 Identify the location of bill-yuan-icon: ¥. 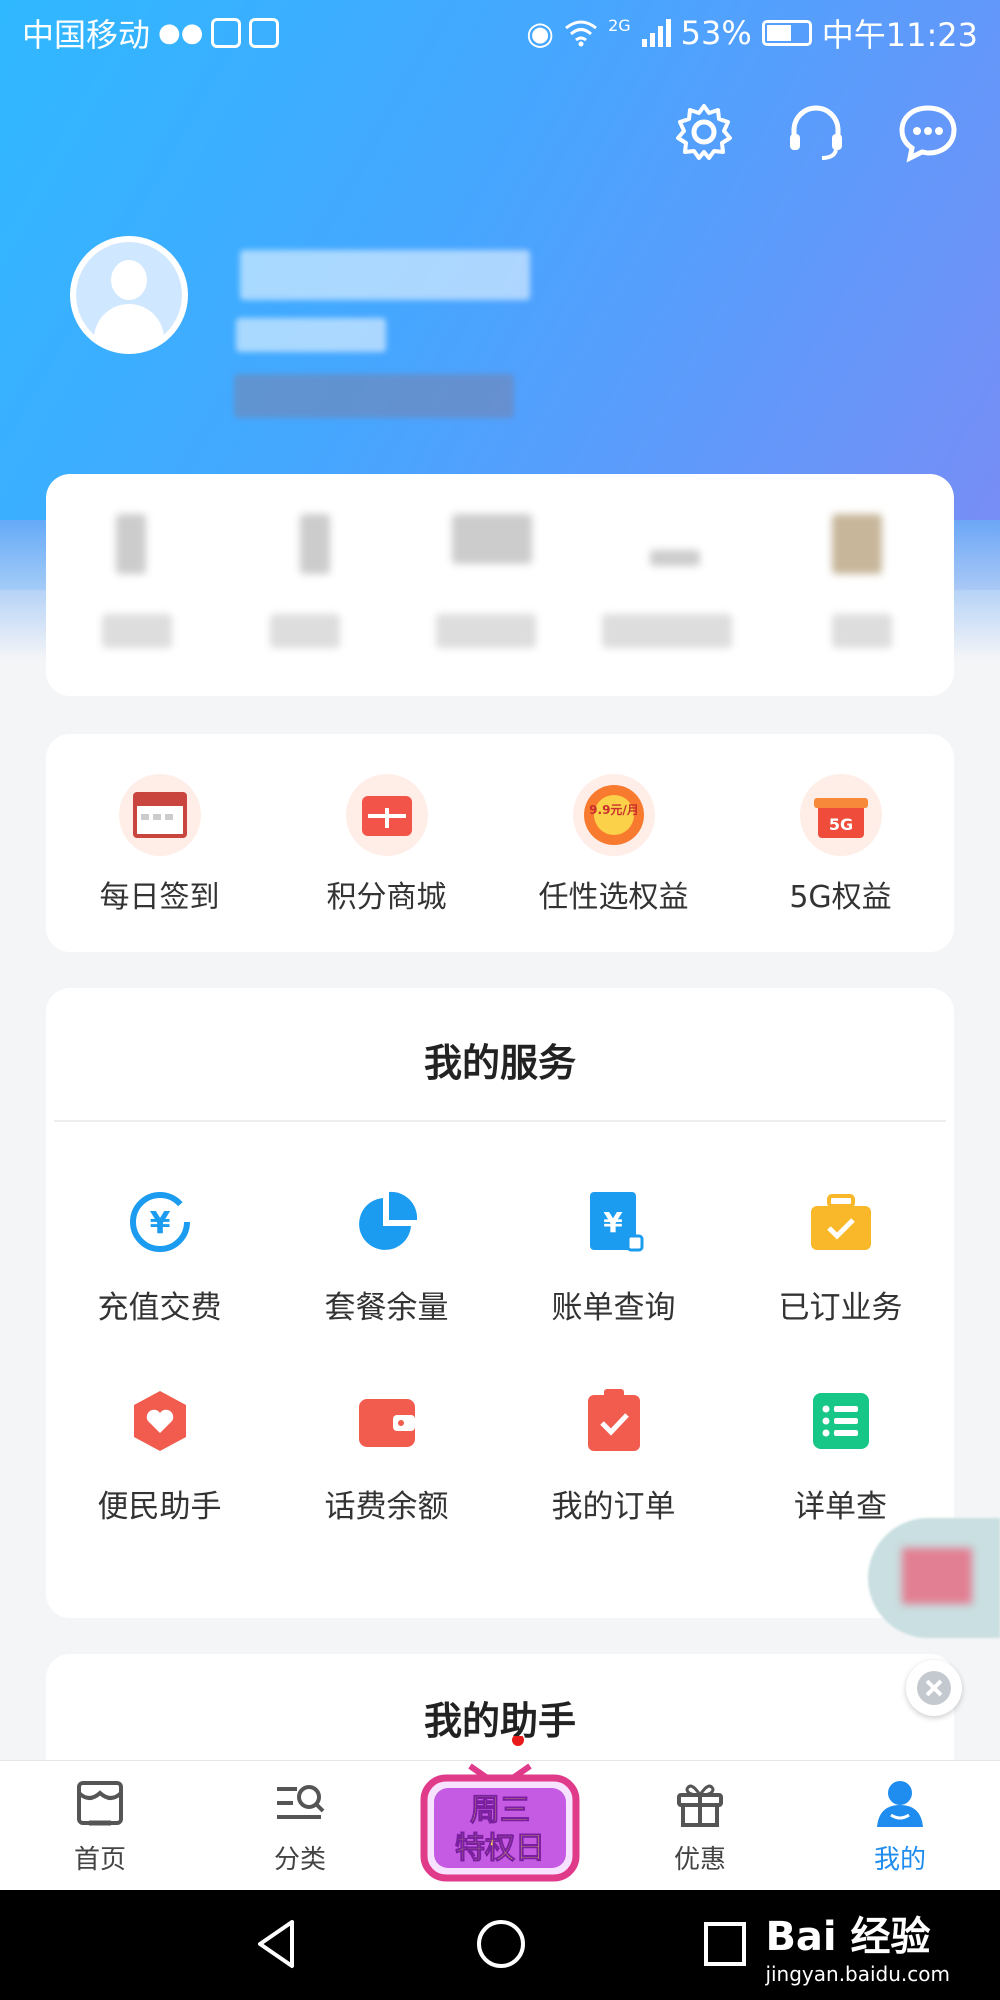
(614, 1222).